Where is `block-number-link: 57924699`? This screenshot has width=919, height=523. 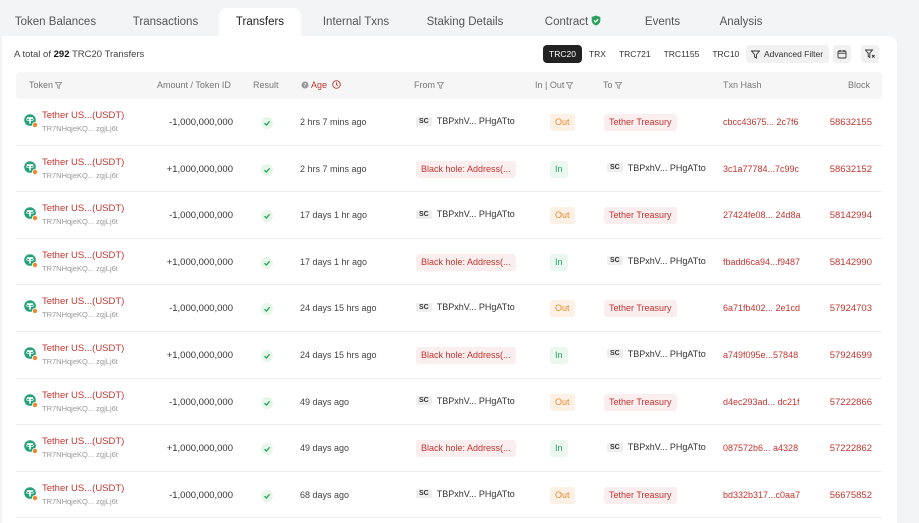 block-number-link: 57924699 is located at coordinates (851, 355).